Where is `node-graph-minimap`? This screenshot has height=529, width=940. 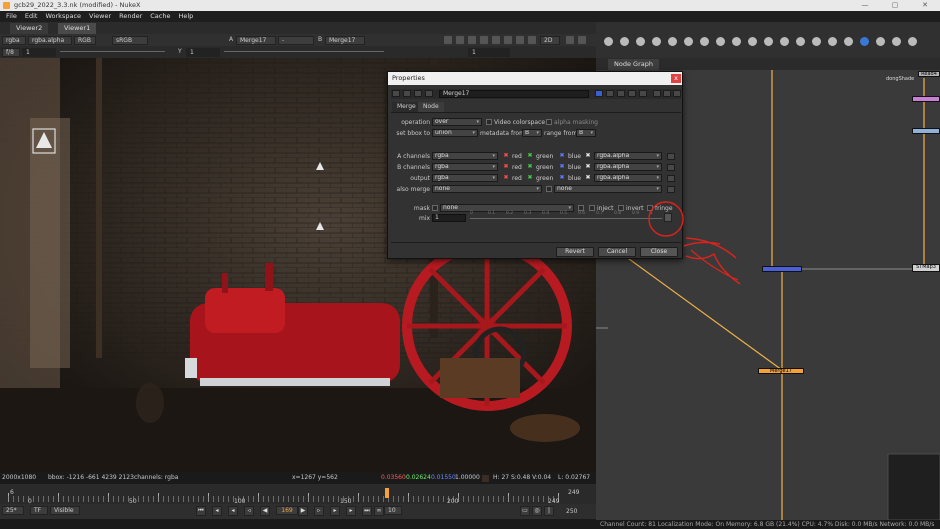 node-graph-minimap is located at coordinates (913, 486).